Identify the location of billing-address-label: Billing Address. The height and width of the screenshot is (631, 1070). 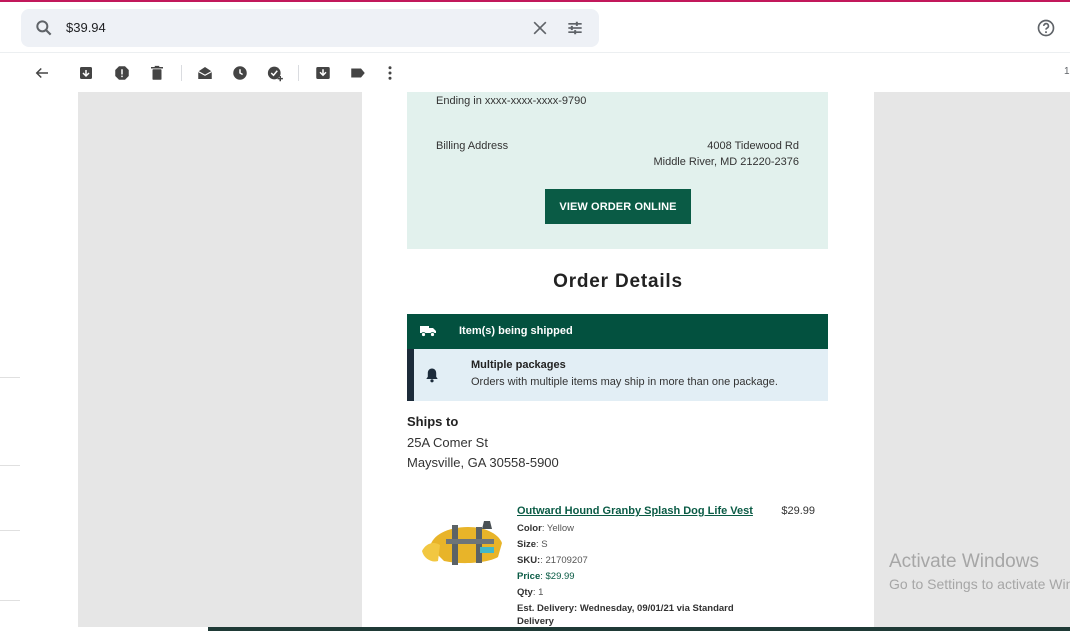
(472, 146).